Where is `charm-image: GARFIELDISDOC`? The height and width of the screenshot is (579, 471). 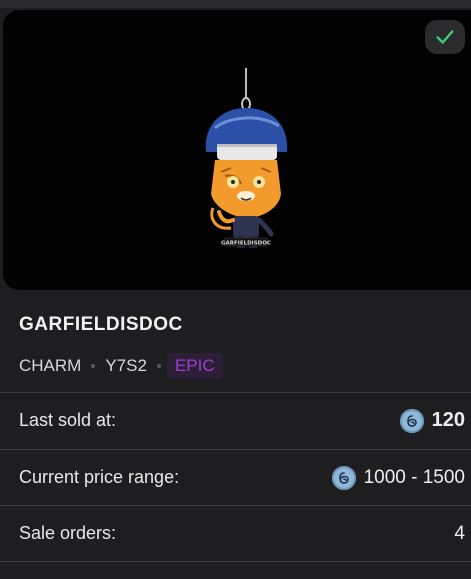
charm-image: GARFIELDISDOC is located at coordinates (246, 158).